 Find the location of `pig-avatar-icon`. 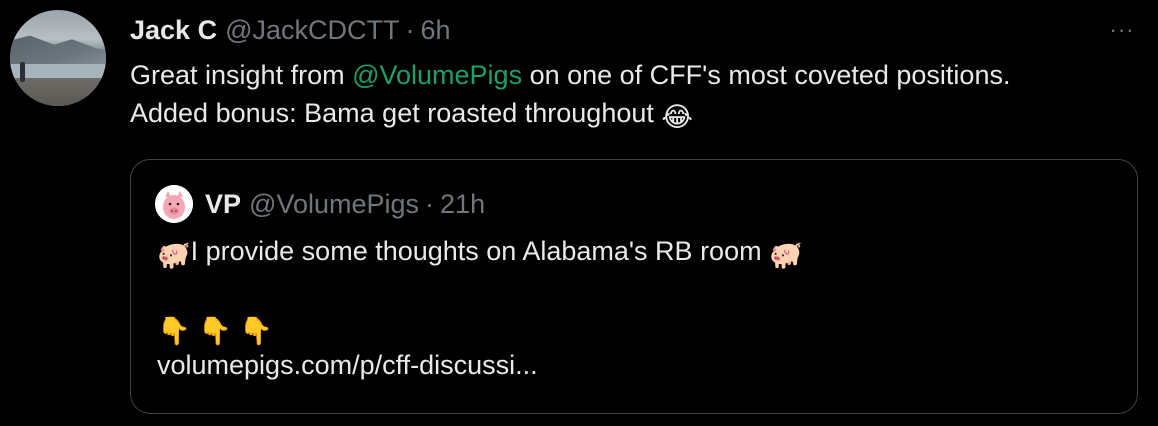

pig-avatar-icon is located at coordinates (174, 204).